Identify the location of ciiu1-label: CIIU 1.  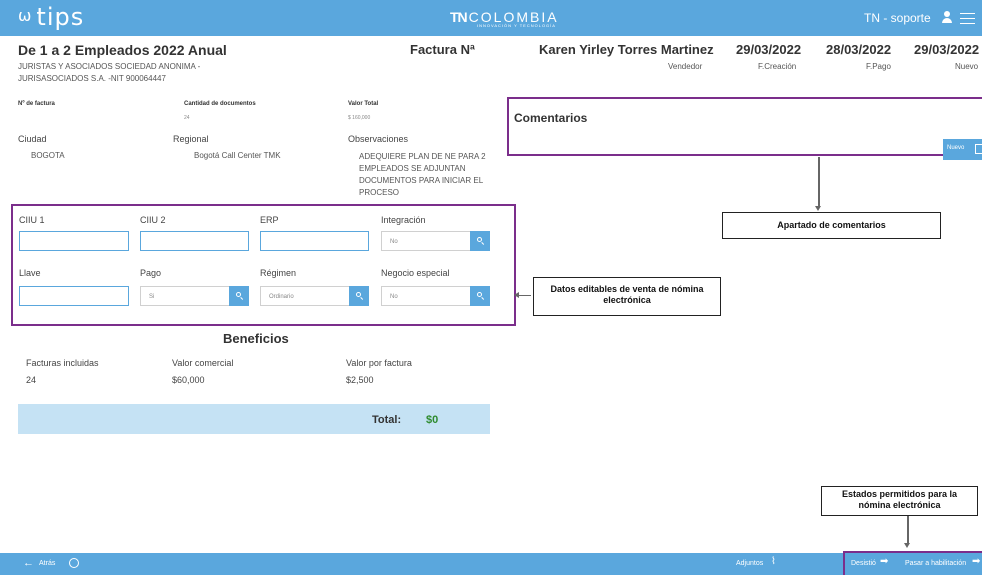
(32, 220).